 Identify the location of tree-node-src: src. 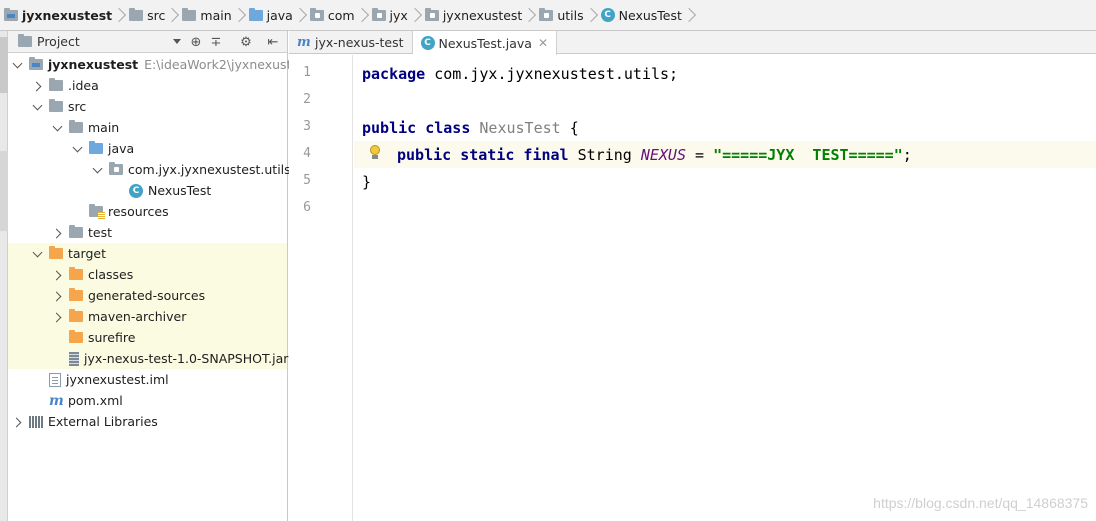
(147, 106).